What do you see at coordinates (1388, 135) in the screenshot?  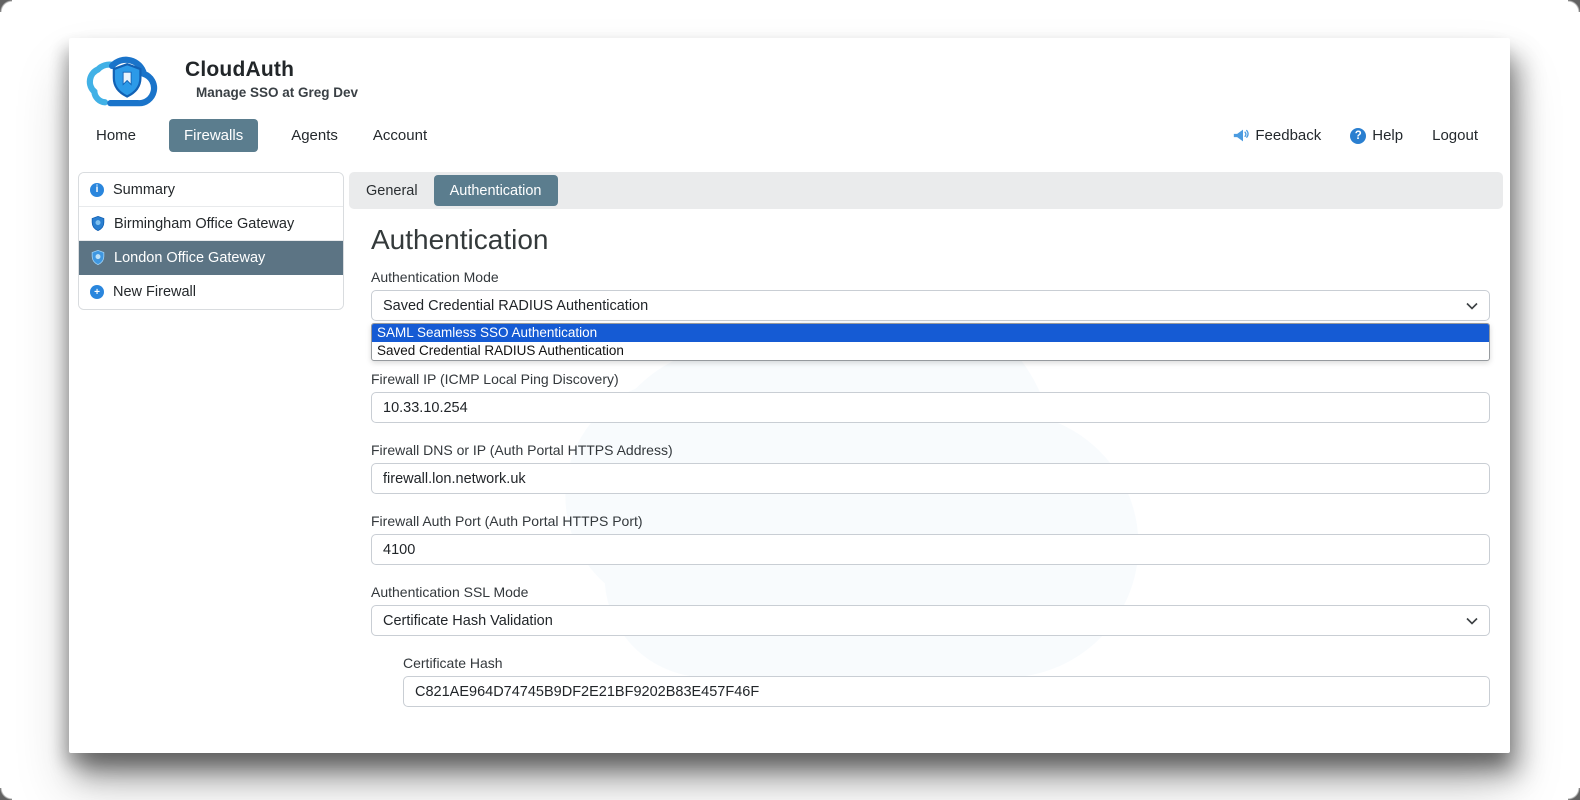 I see `help-label: Help` at bounding box center [1388, 135].